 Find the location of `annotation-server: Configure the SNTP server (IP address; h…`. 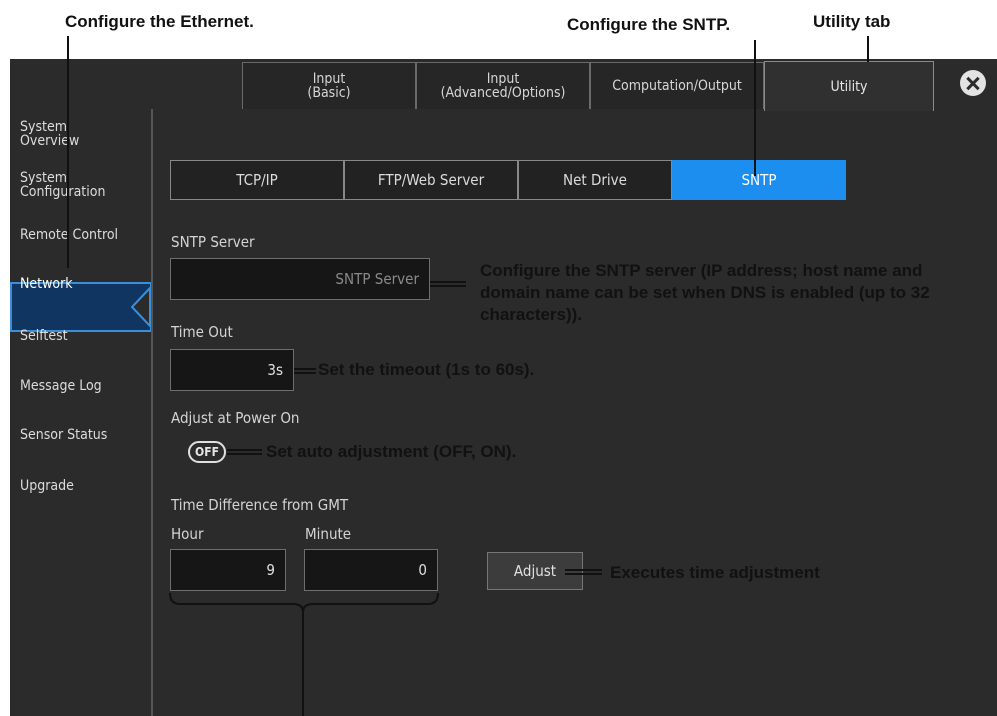

annotation-server: Configure the SNTP server (IP address; h… is located at coordinates (705, 292).